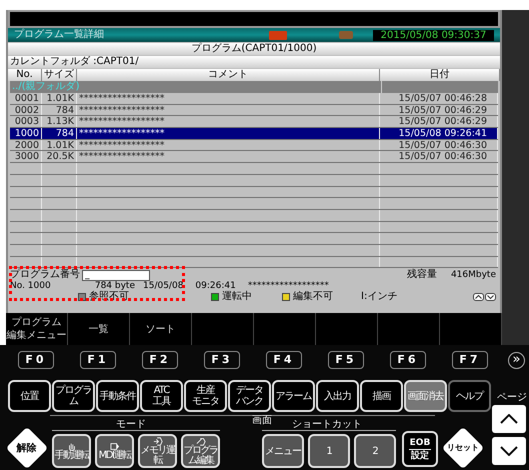 The width and height of the screenshot is (529, 470). I want to click on usb-stick-icon, so click(346, 35).